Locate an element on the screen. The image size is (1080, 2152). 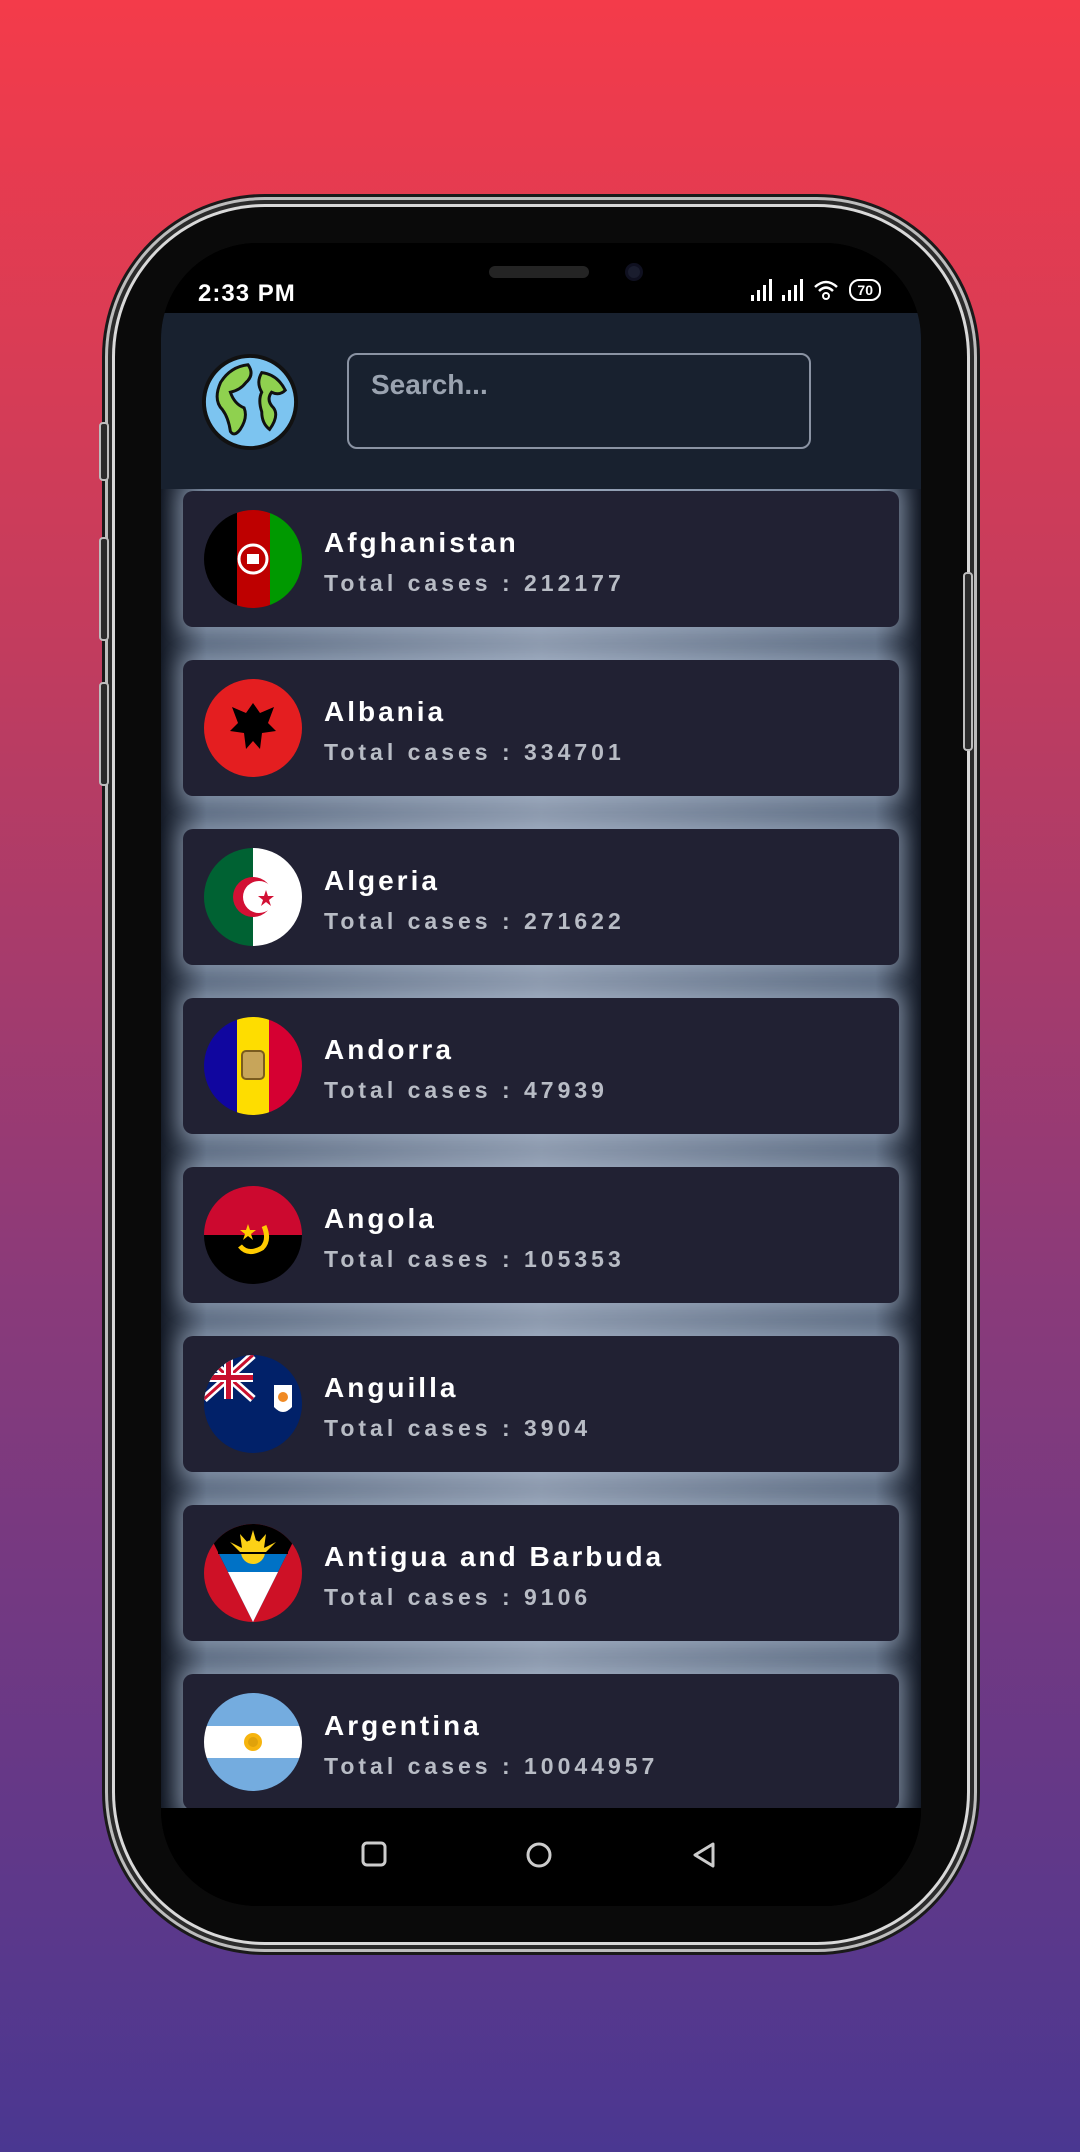
country-name: Algeria is located at coordinates (382, 880).